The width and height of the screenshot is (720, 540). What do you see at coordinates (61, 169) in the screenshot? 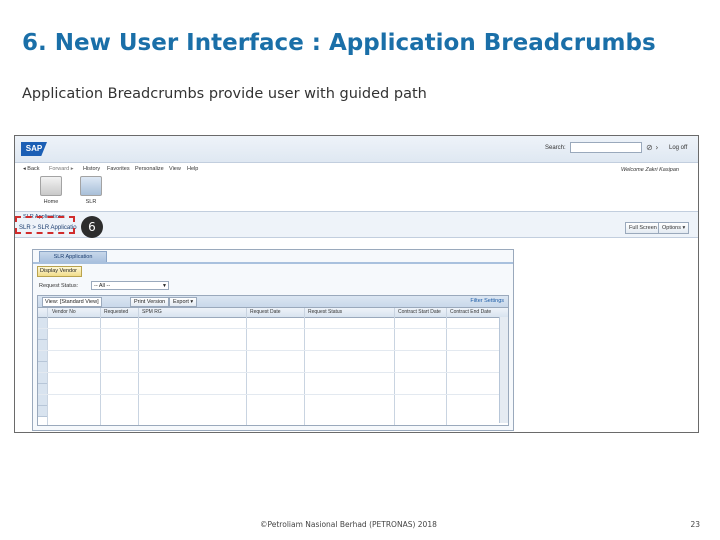
I see `nav-forward: Forward ▸` at bounding box center [61, 169].